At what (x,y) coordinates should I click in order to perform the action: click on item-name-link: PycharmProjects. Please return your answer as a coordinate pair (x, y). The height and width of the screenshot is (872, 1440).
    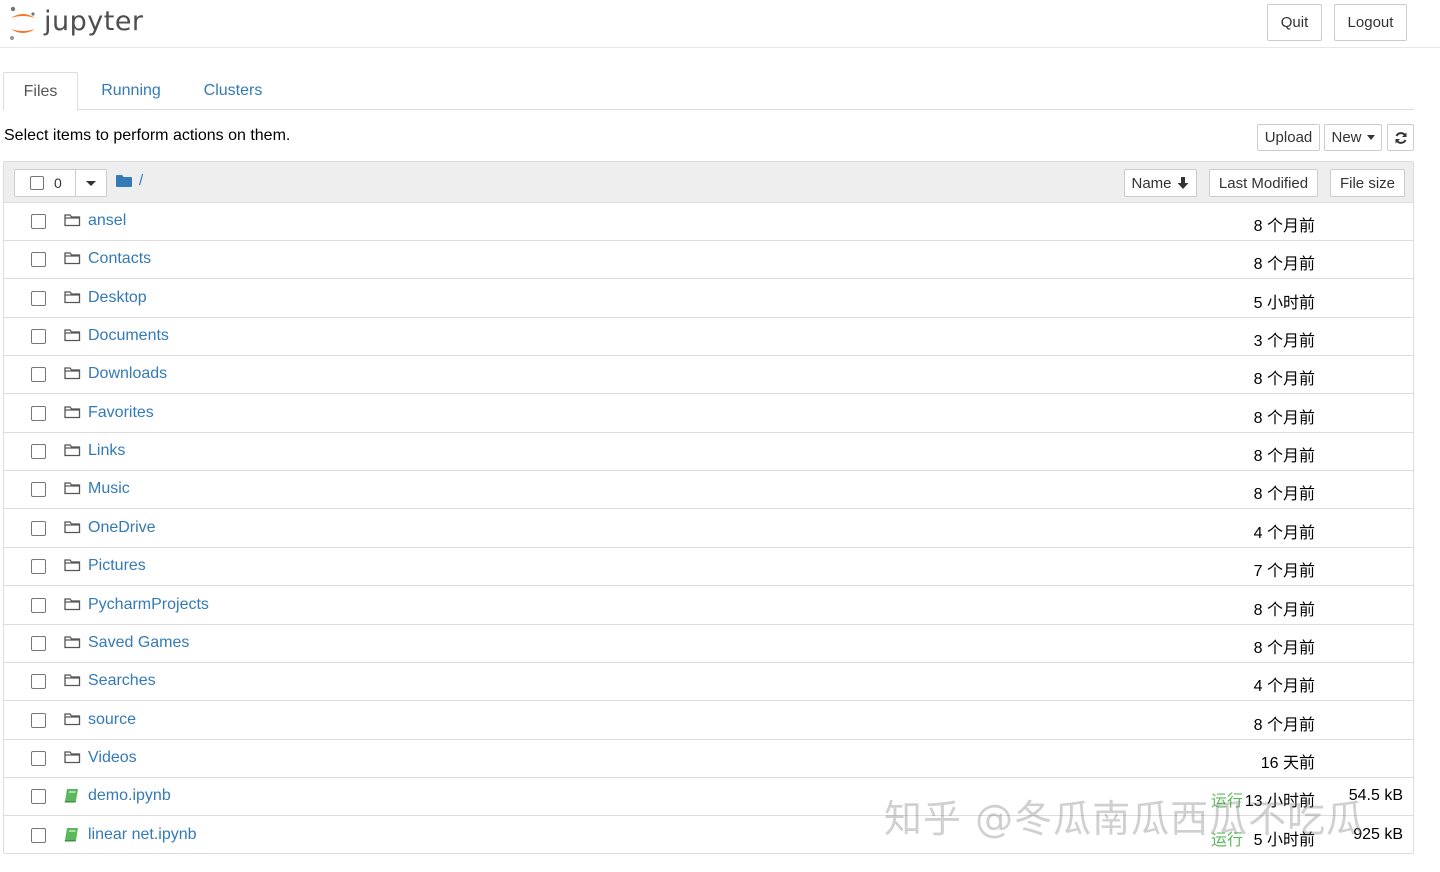
    Looking at the image, I should click on (148, 605).